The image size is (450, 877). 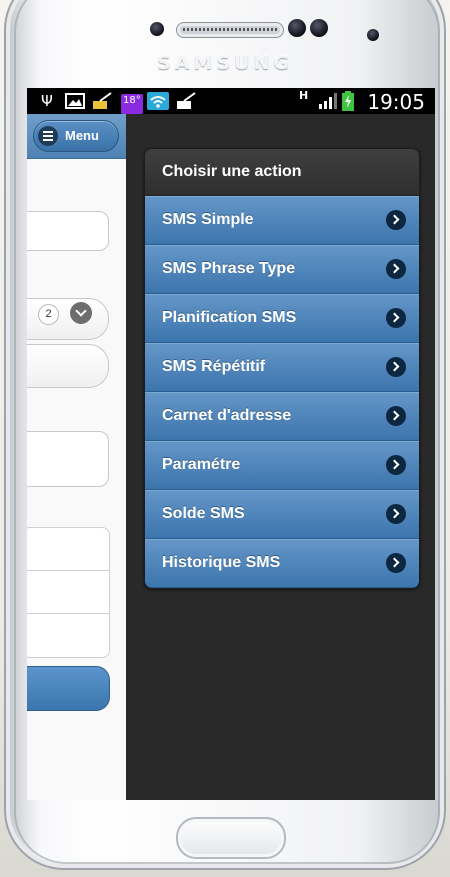 I want to click on action-item-label: SMS Phrase Type, so click(x=229, y=268).